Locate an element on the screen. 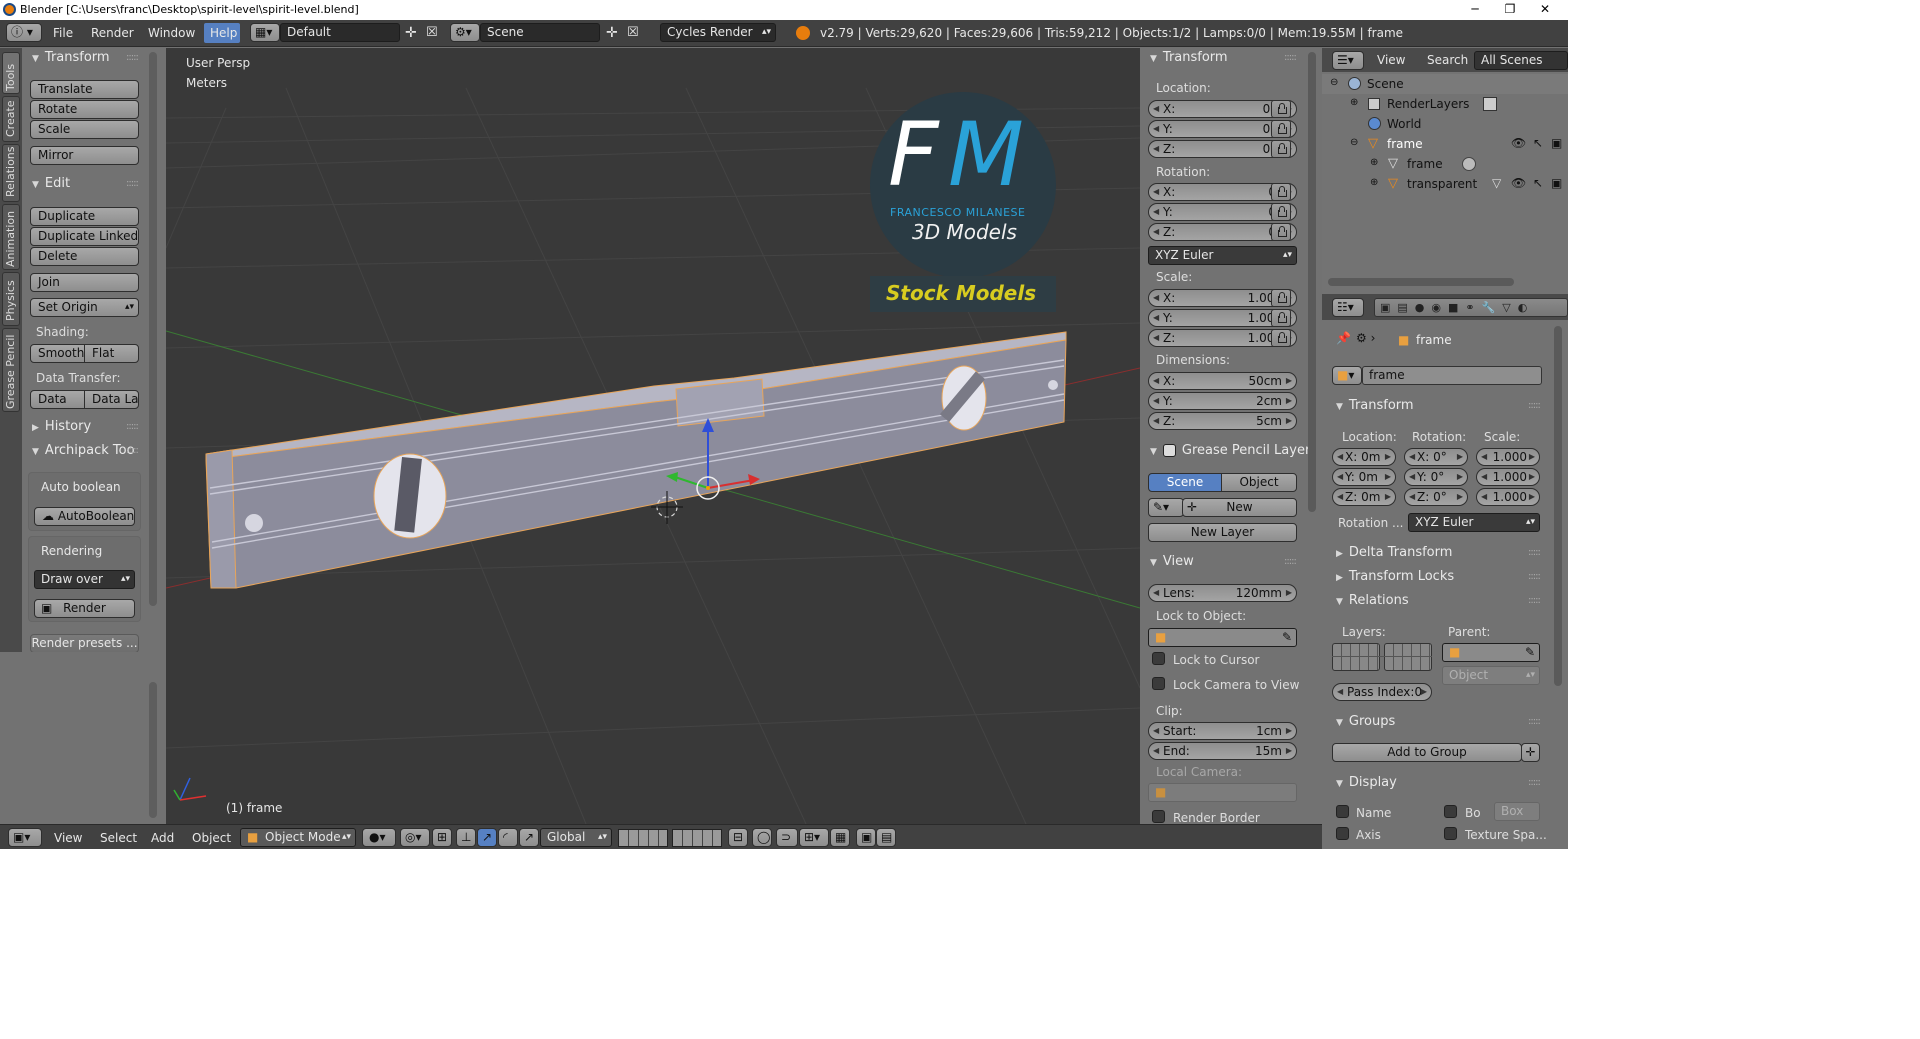  grease-pencil-checkbox is located at coordinates (1169, 450).